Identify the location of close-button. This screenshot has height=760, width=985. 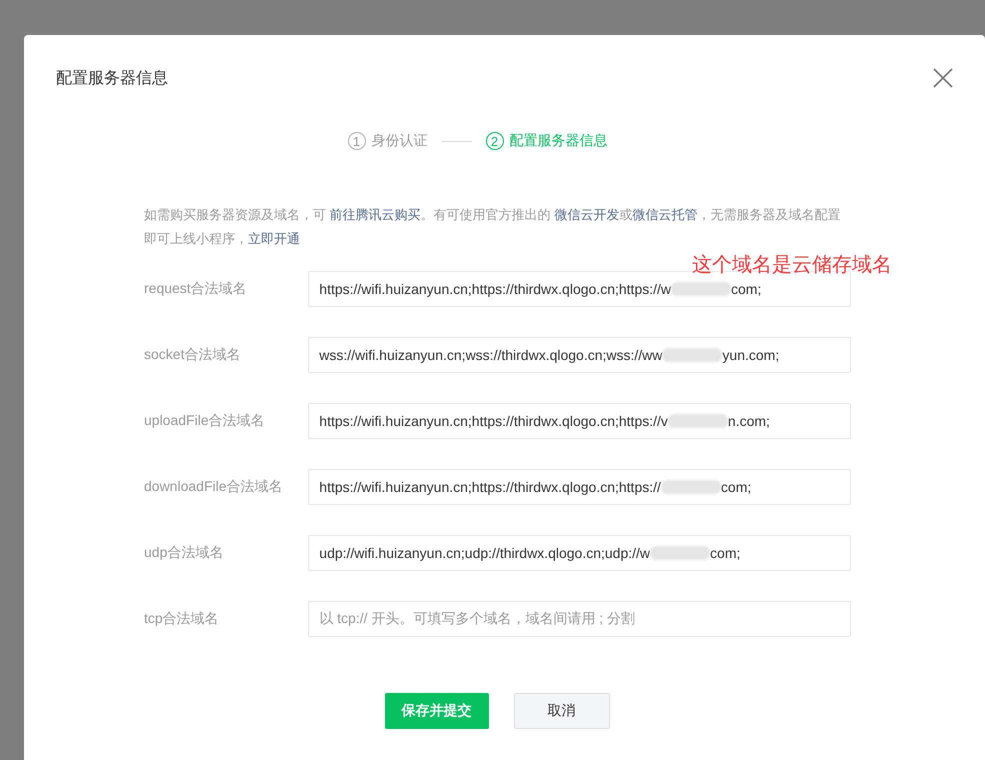
(943, 78).